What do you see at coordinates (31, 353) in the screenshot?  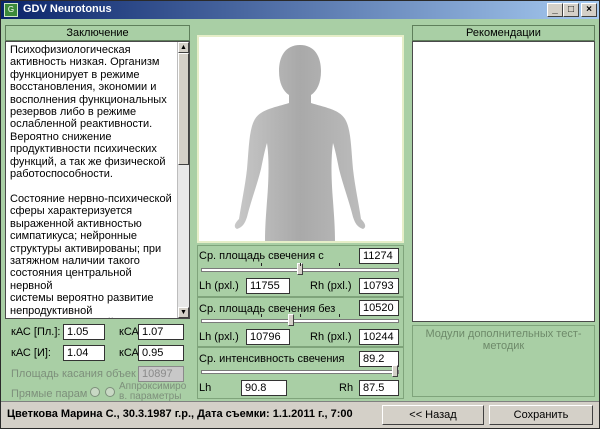 I see `kas-i-label: кАС [И]:` at bounding box center [31, 353].